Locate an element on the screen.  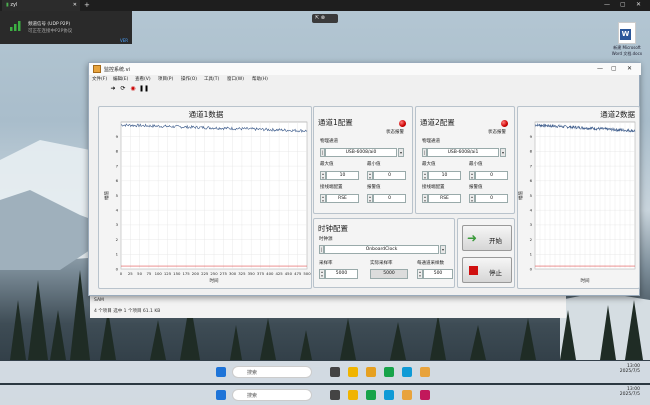
labview-icon is located at coordinates (97, 69).